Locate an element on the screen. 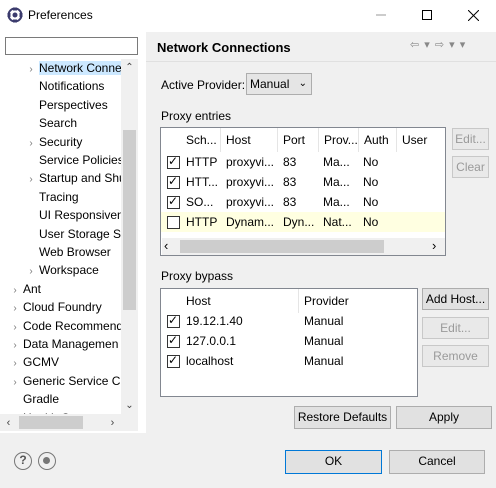 The image size is (496, 488). tree-item: › Data Managemen is located at coordinates (61, 344).